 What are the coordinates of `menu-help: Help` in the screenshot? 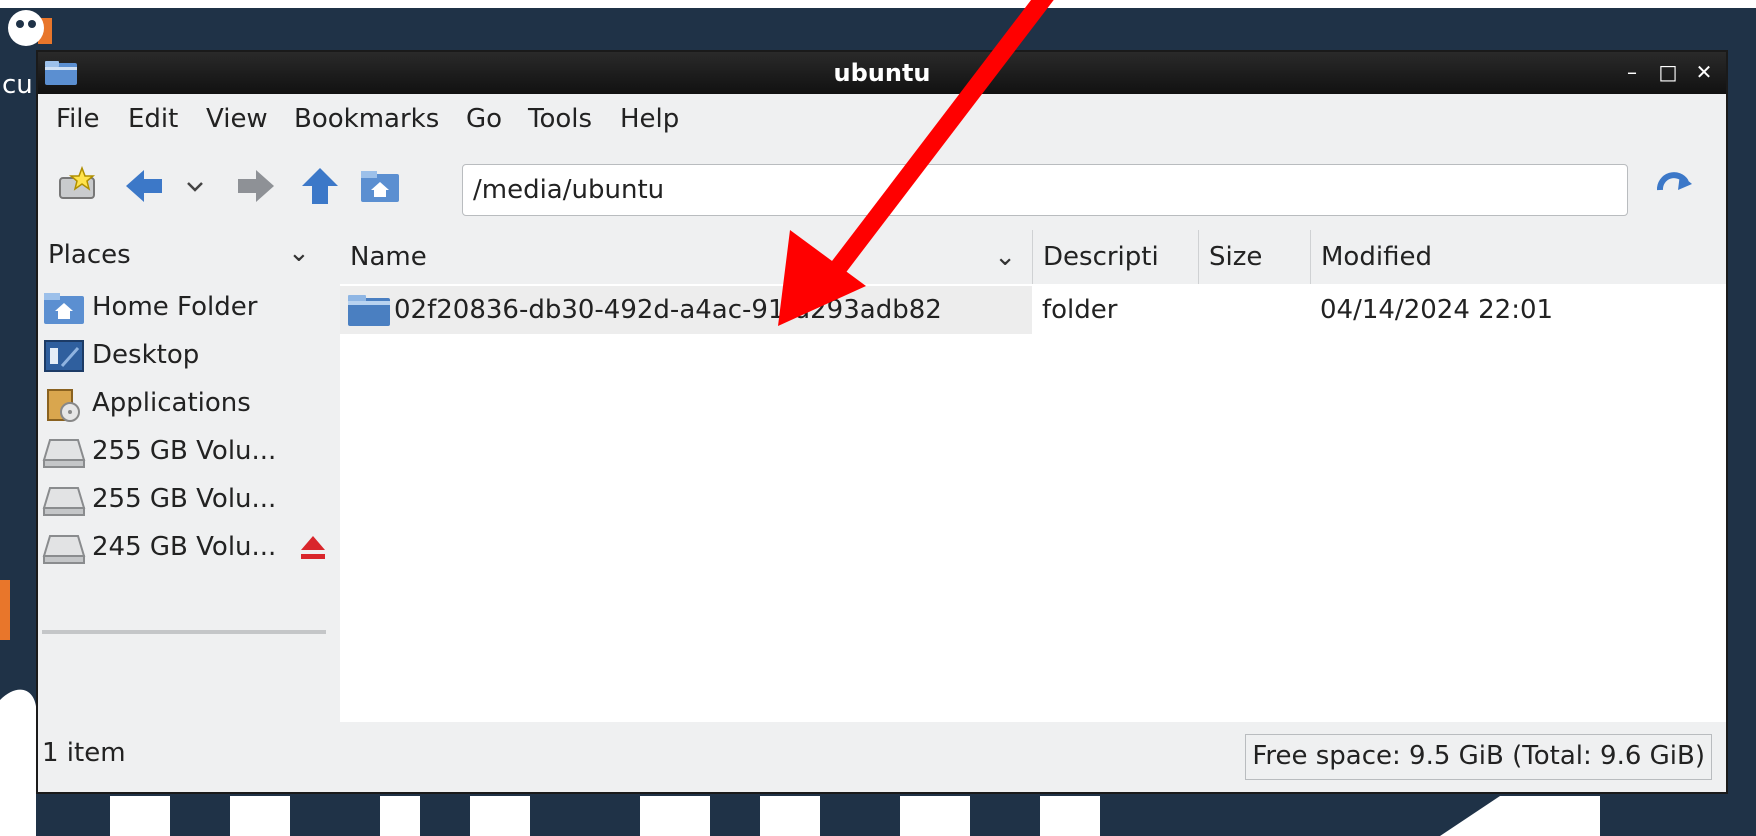 It's located at (649, 119).